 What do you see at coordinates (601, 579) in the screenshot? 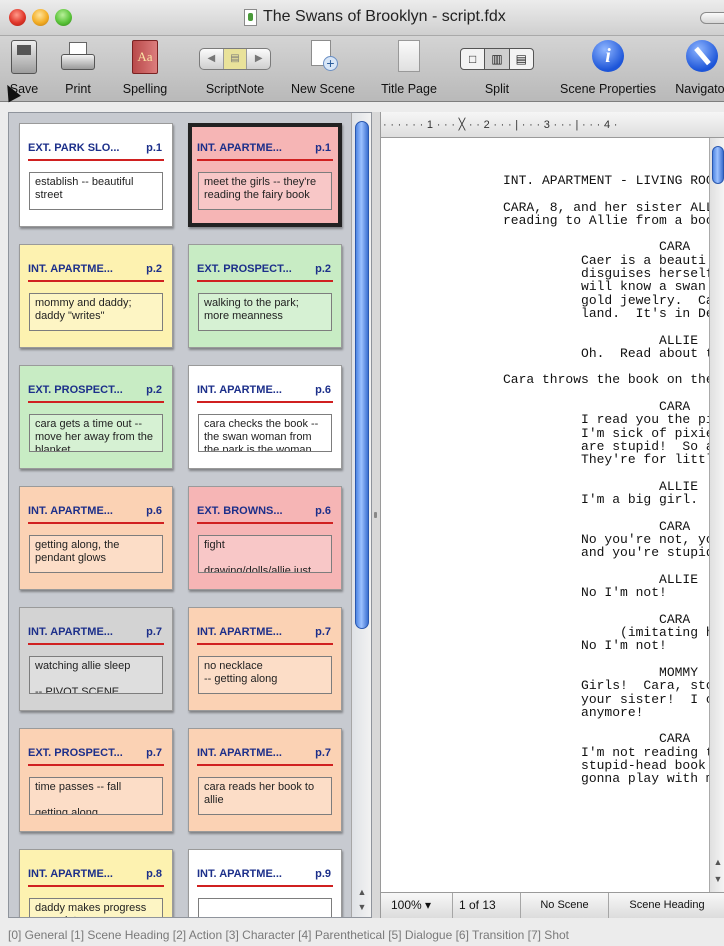
I see `script-line: ALLIE` at bounding box center [601, 579].